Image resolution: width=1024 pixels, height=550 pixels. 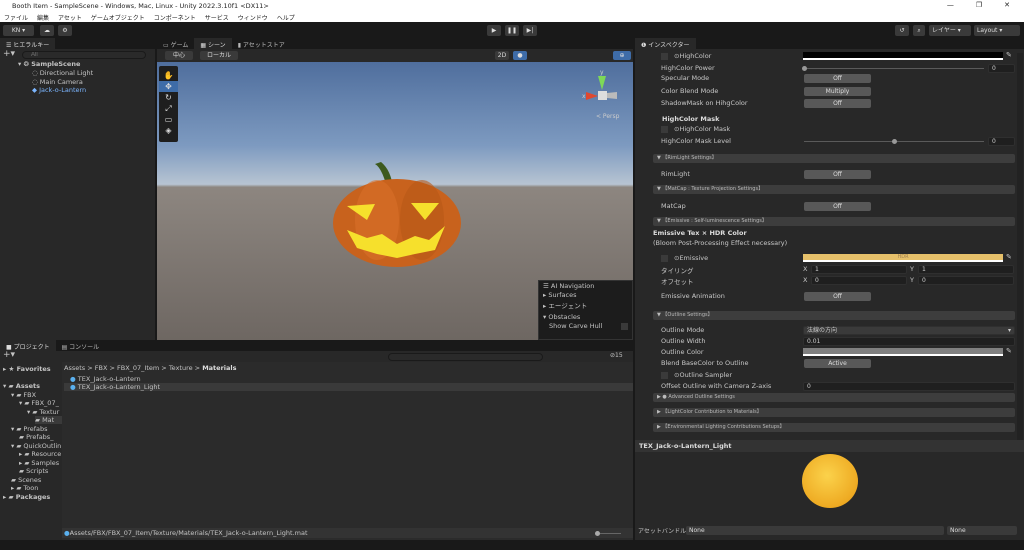 What do you see at coordinates (494, 30) in the screenshot?
I see `play-button: ▶` at bounding box center [494, 30].